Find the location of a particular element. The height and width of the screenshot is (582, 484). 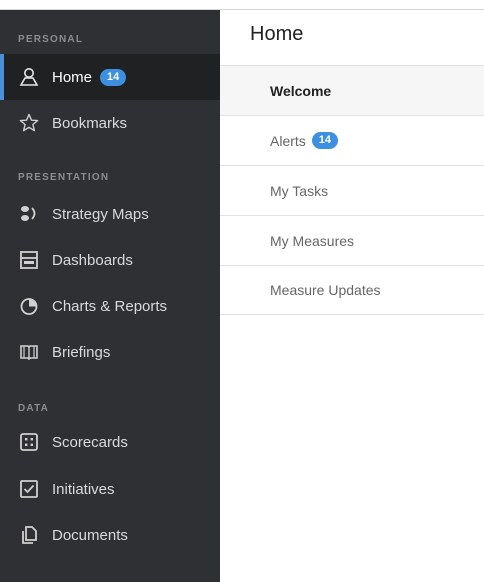

sidebar-item-label: Initiatives is located at coordinates (83, 489).